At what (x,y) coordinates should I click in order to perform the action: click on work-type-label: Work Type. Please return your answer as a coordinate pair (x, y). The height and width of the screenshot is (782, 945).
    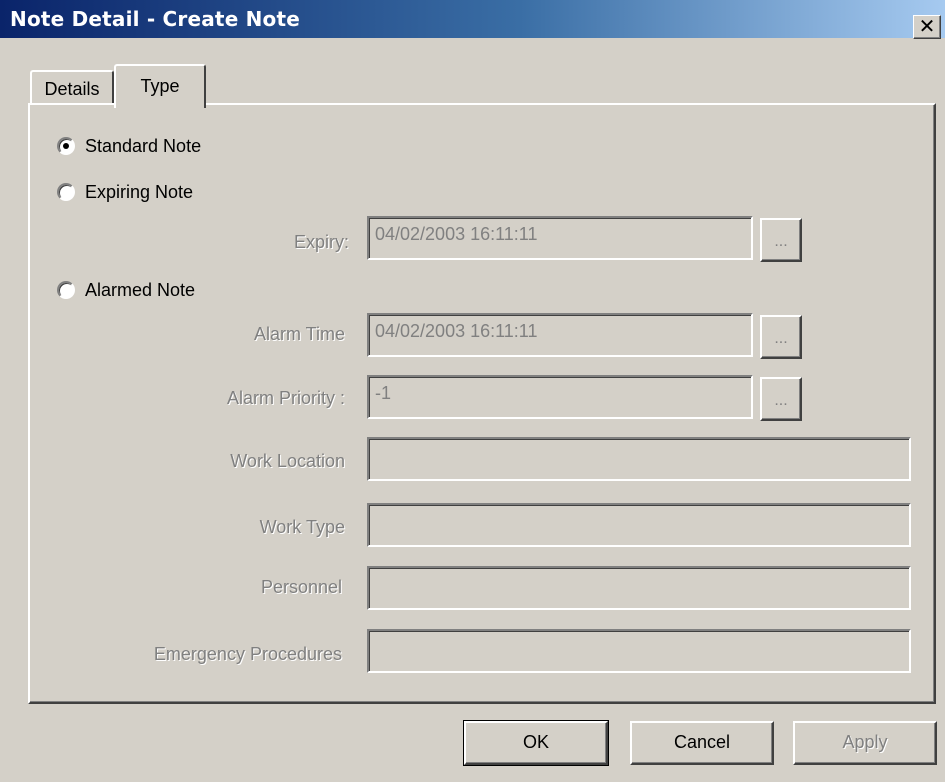
    Looking at the image, I should click on (302, 527).